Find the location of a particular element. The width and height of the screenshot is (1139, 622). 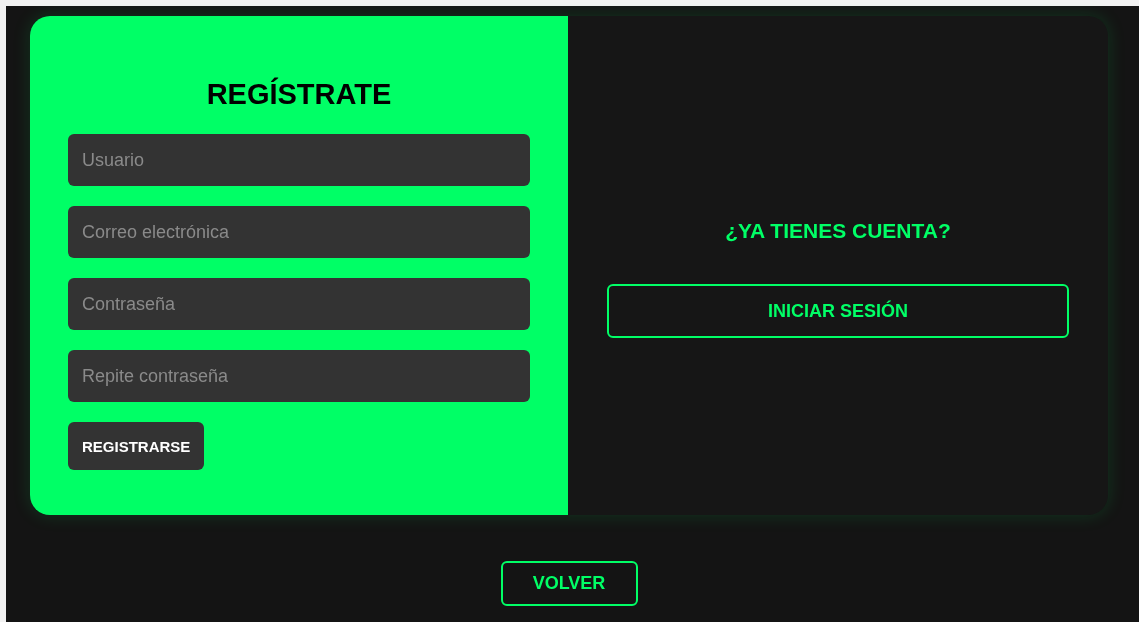

register-title: REGÍSTRATE is located at coordinates (299, 94).